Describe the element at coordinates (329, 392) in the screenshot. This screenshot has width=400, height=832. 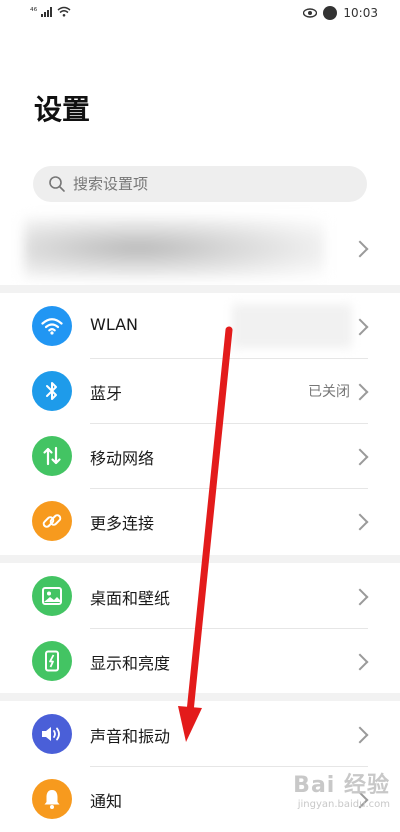
I see `settings-item-value: 已关闭` at that location.